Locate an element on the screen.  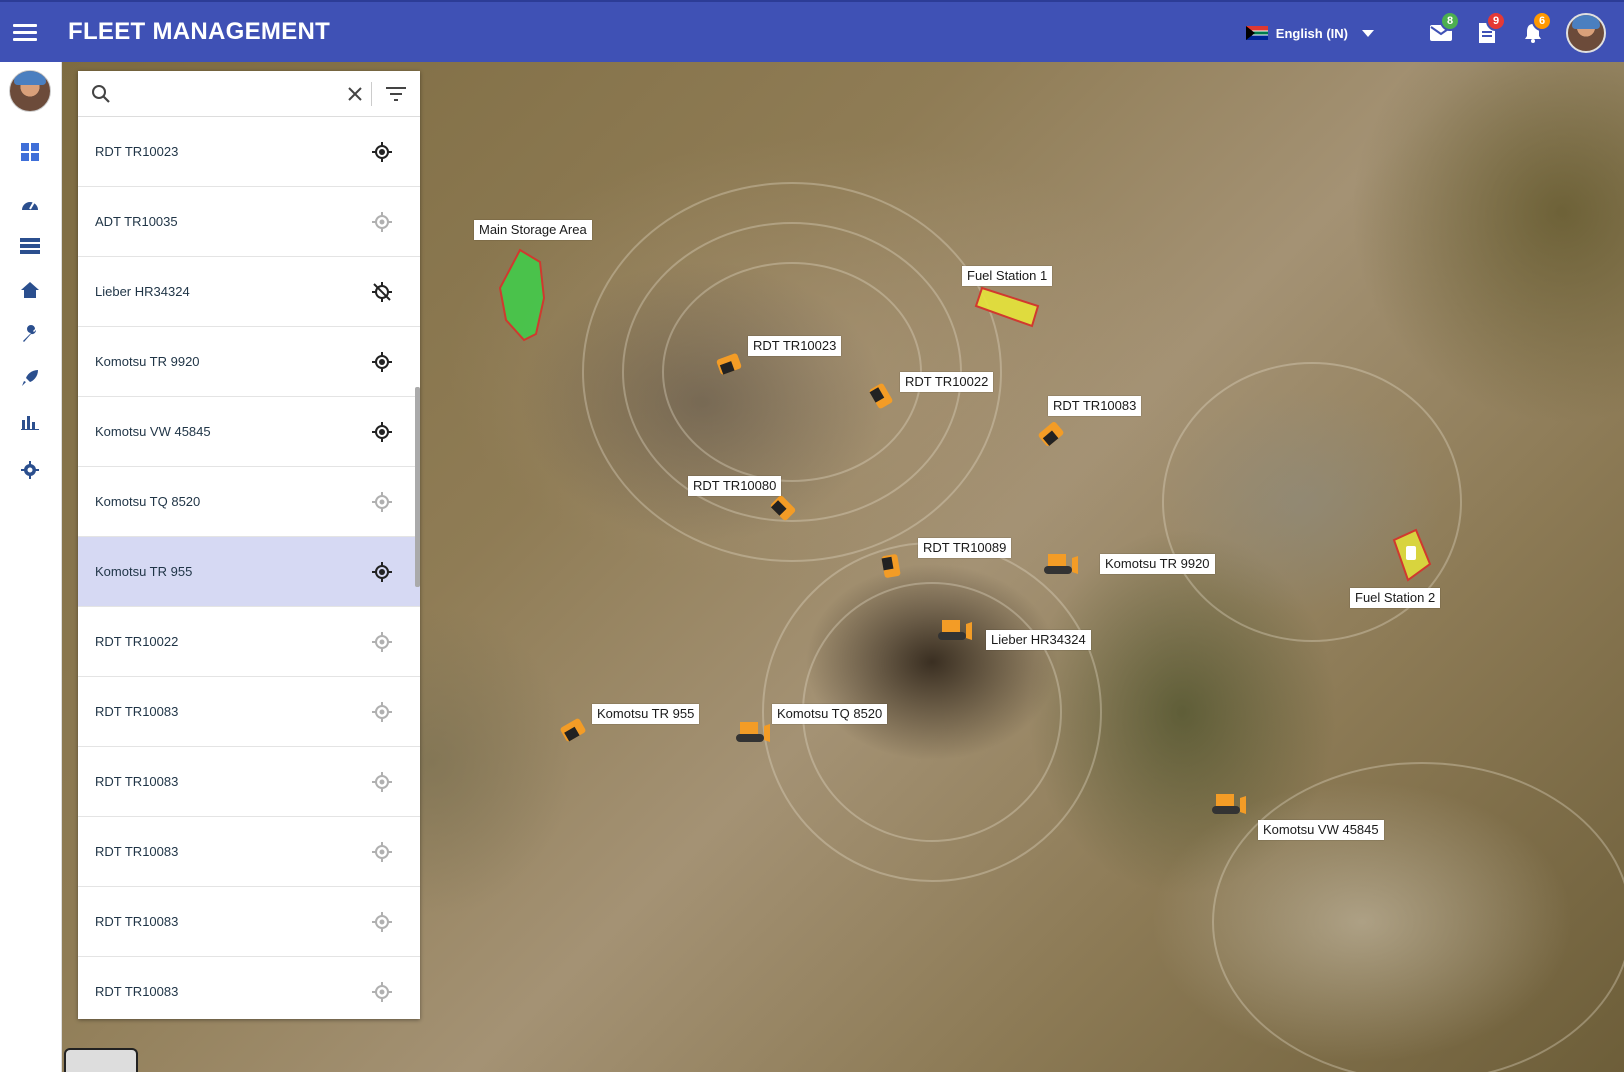
storage-zone-polygon is located at coordinates (522, 296).